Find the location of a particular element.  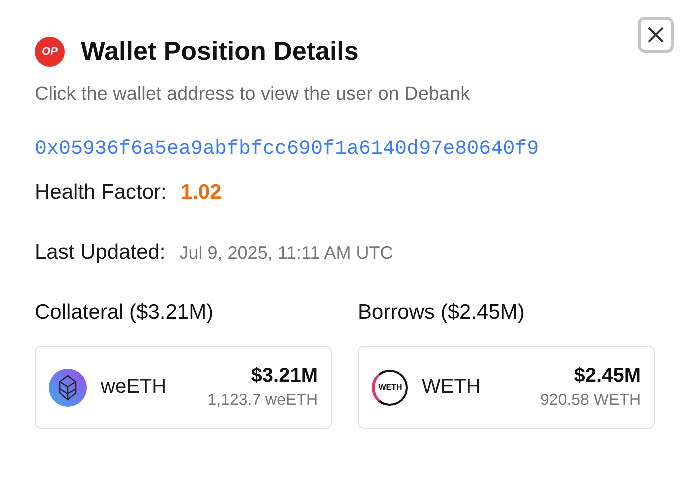

health-value: 1.02 is located at coordinates (201, 193).